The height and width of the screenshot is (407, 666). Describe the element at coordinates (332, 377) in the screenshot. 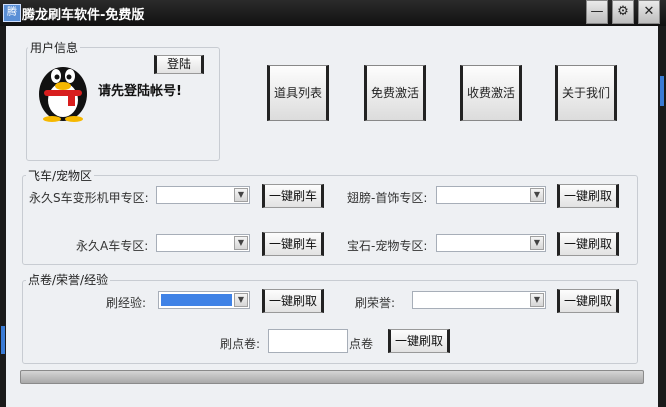

I see `progress-bar` at that location.